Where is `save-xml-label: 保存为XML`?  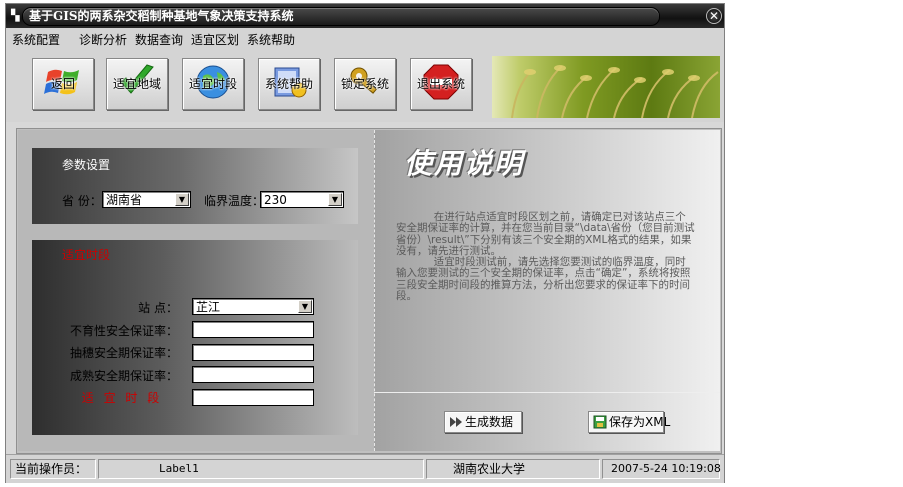
save-xml-label: 保存为XML is located at coordinates (640, 422).